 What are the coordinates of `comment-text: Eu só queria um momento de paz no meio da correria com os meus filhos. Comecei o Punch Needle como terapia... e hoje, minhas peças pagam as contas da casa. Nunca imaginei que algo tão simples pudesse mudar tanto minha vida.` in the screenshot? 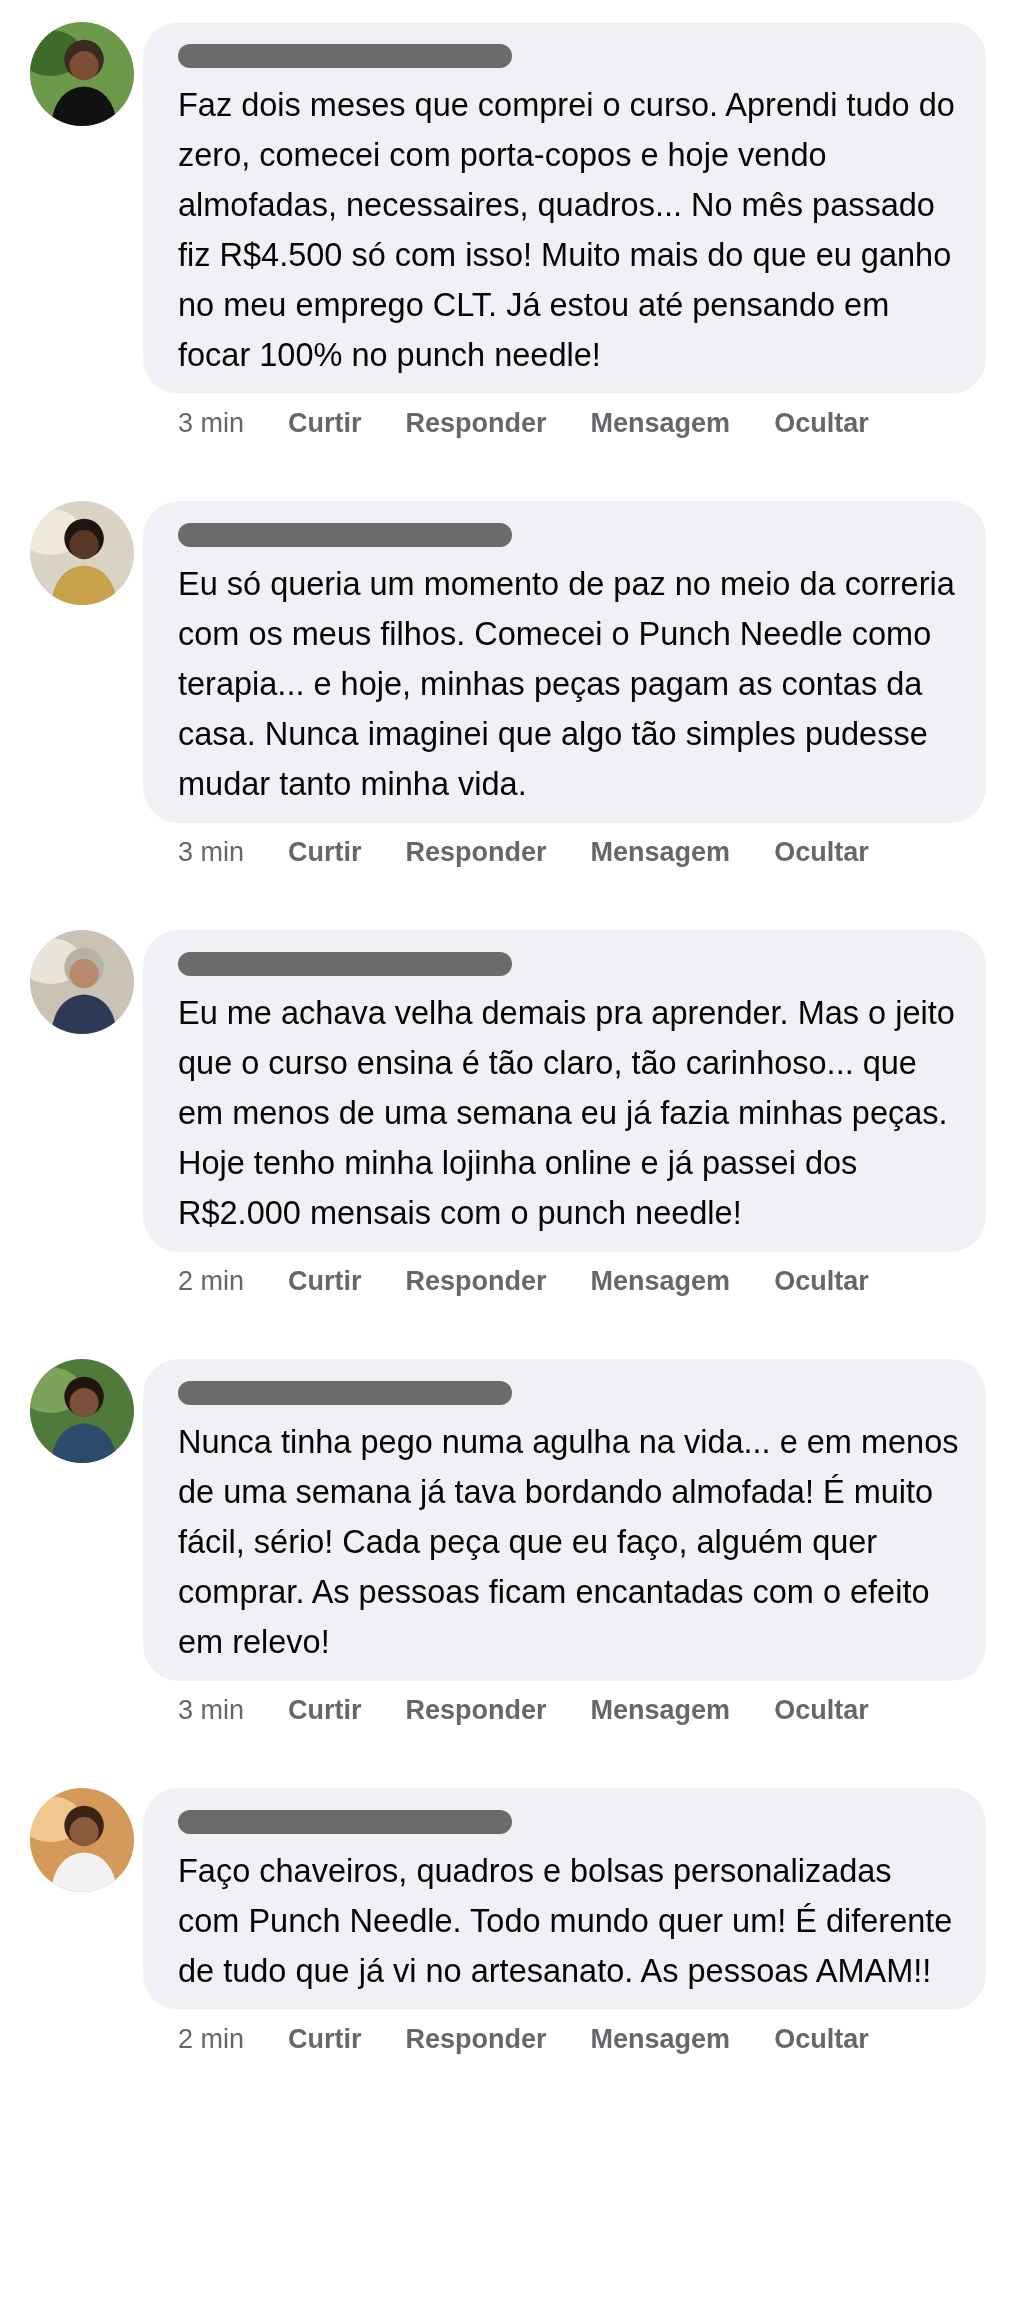 It's located at (567, 684).